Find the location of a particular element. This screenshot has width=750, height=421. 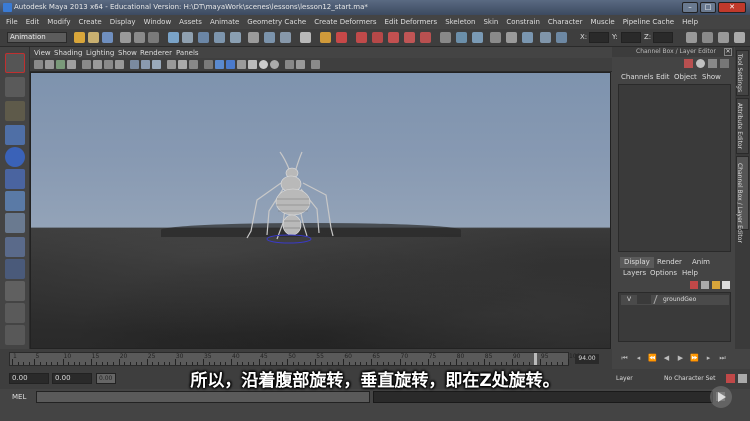

render-globals-icon is located at coordinates (409, 37).